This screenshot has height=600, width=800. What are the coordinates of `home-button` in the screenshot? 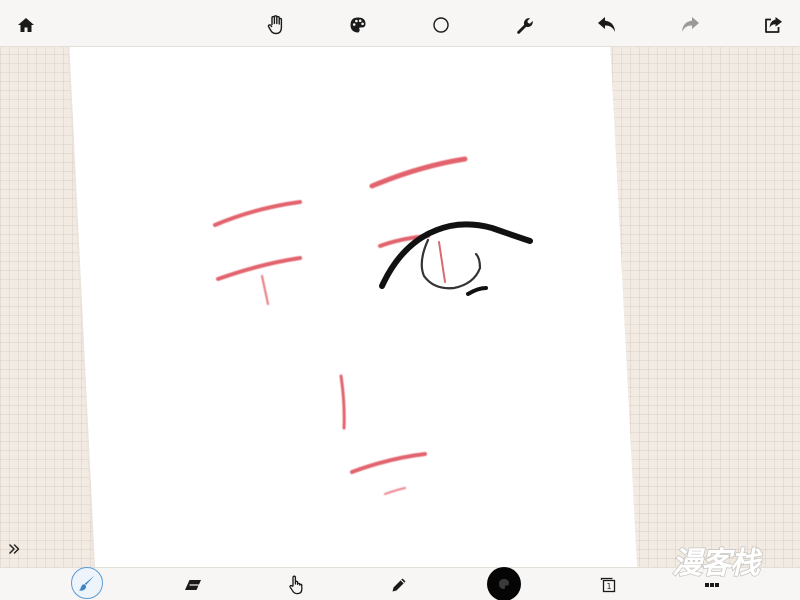 It's located at (26, 25).